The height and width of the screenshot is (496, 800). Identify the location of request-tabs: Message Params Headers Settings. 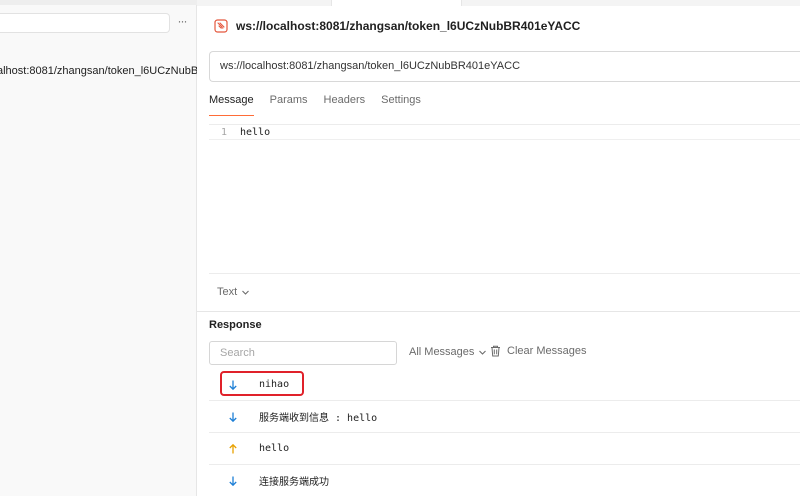
(323, 104).